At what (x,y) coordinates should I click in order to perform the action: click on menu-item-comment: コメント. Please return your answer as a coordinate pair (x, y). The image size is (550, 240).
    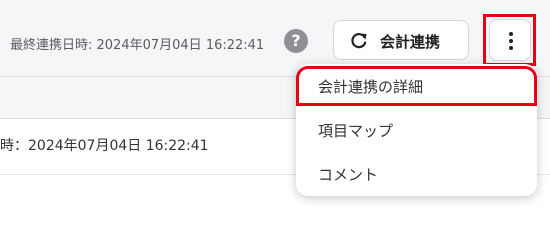
    Looking at the image, I should click on (416, 174).